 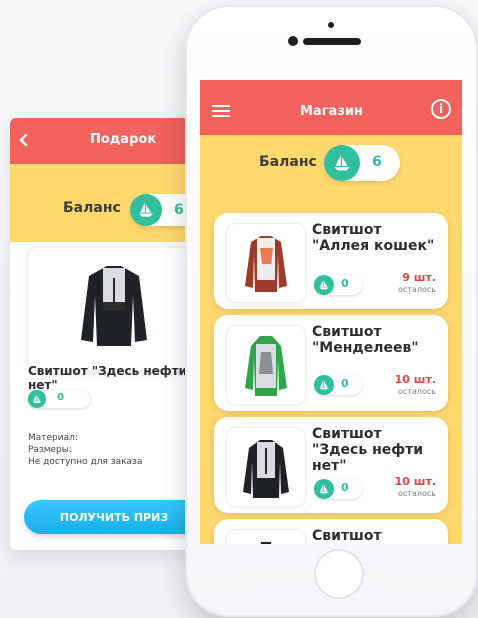 I want to click on shop-balance-label: Баланс, so click(x=288, y=162).